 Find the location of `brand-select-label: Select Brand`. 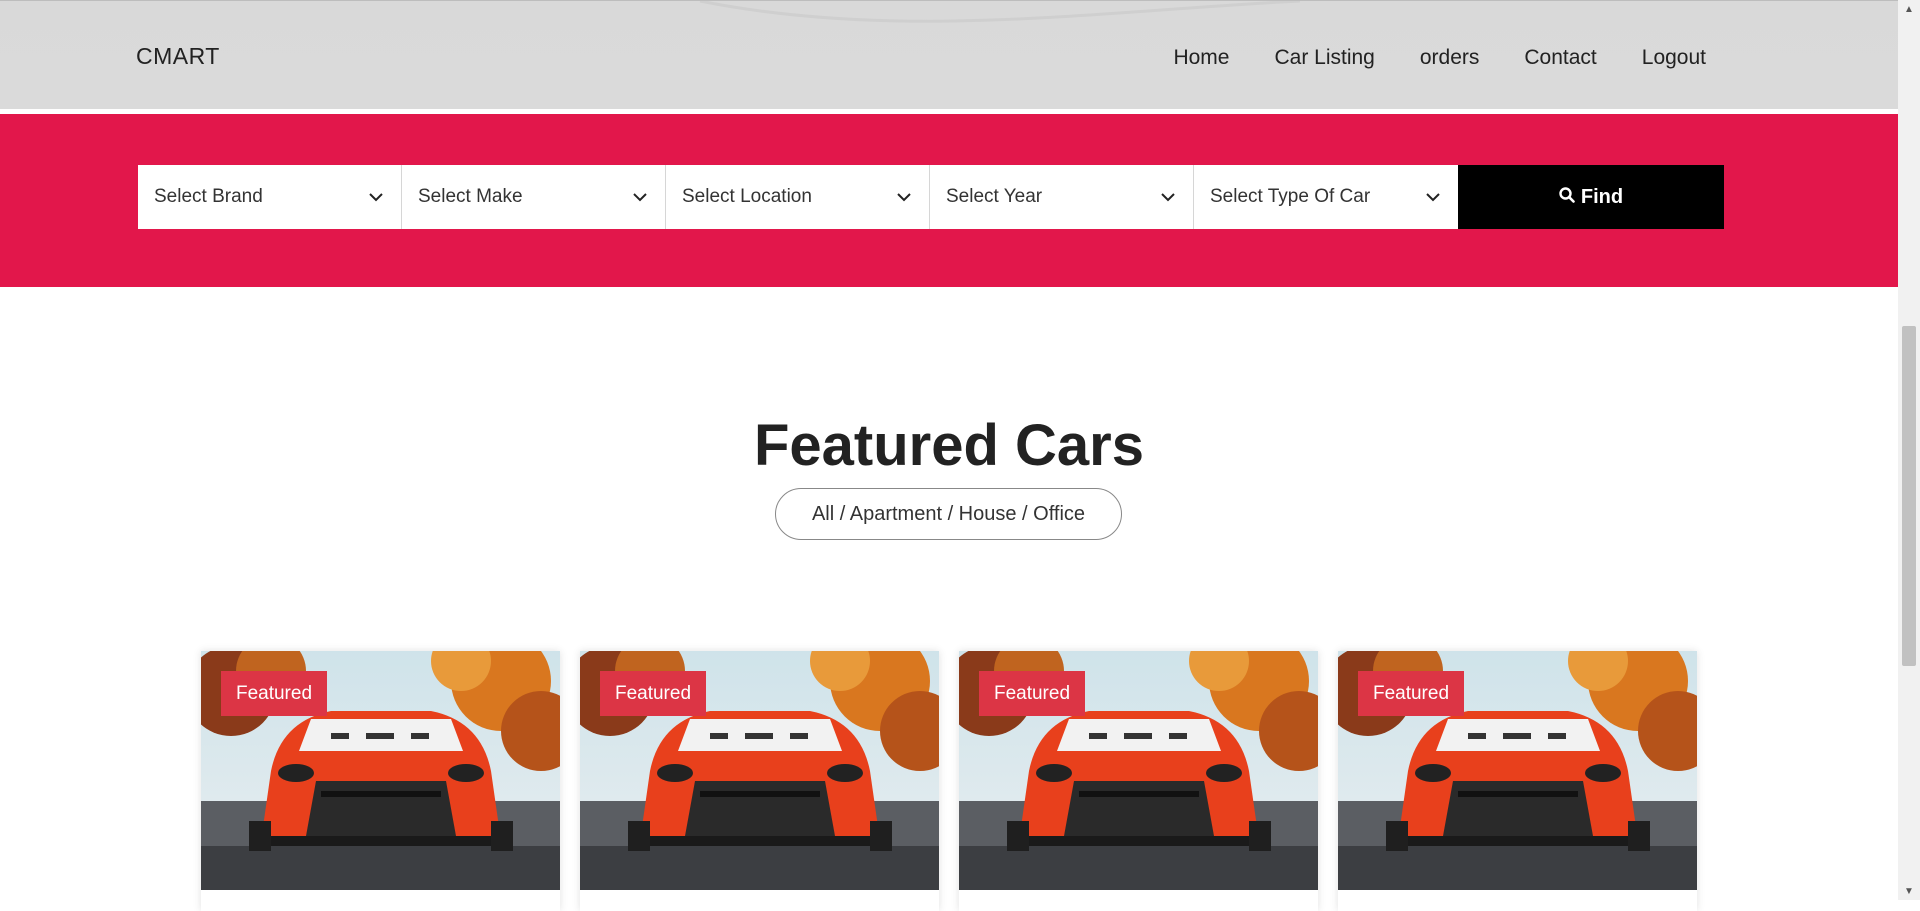

brand-select-label: Select Brand is located at coordinates (208, 196).